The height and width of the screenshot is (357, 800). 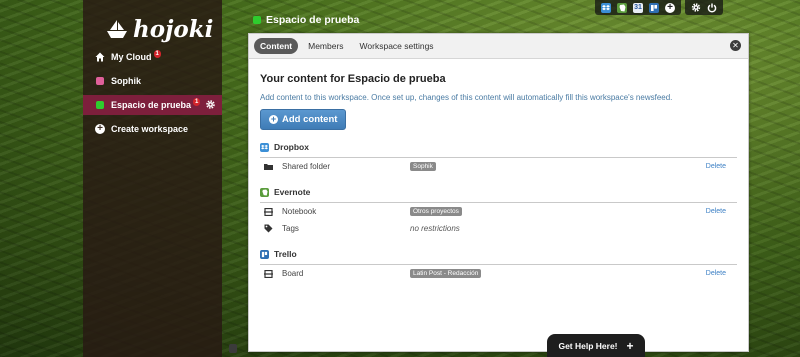 I want to click on notebook-icon, so click(x=268, y=211).